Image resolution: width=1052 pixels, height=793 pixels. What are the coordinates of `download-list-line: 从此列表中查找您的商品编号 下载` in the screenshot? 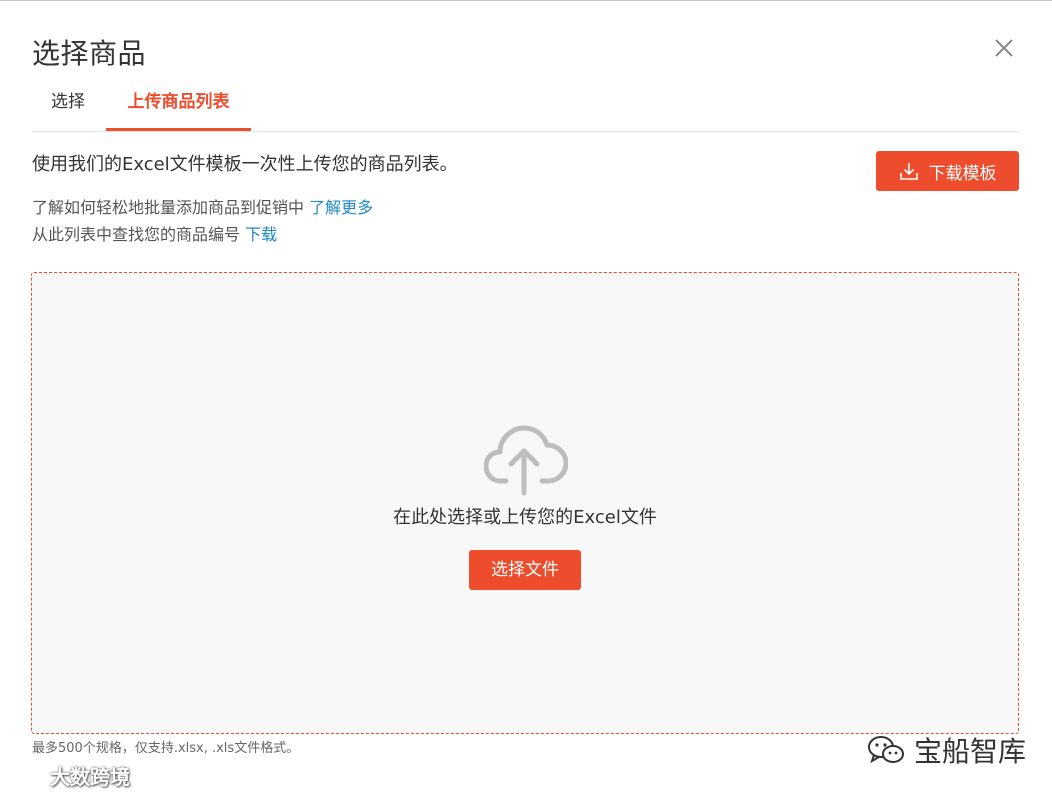 It's located at (154, 235).